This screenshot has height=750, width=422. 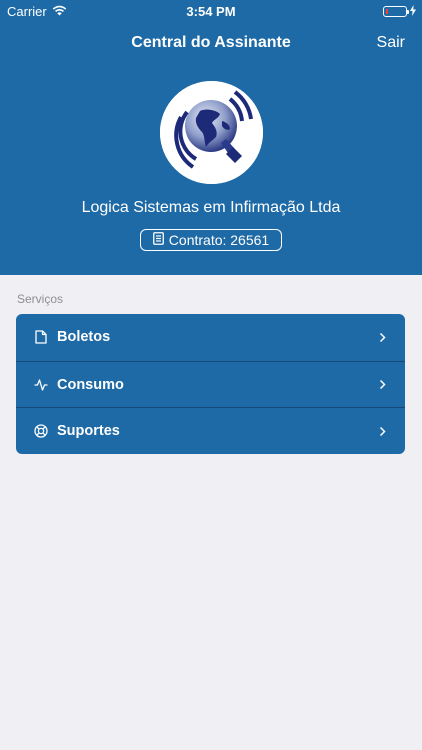 I want to click on status-bar: Carrier 3:54 PM, so click(x=211, y=11).